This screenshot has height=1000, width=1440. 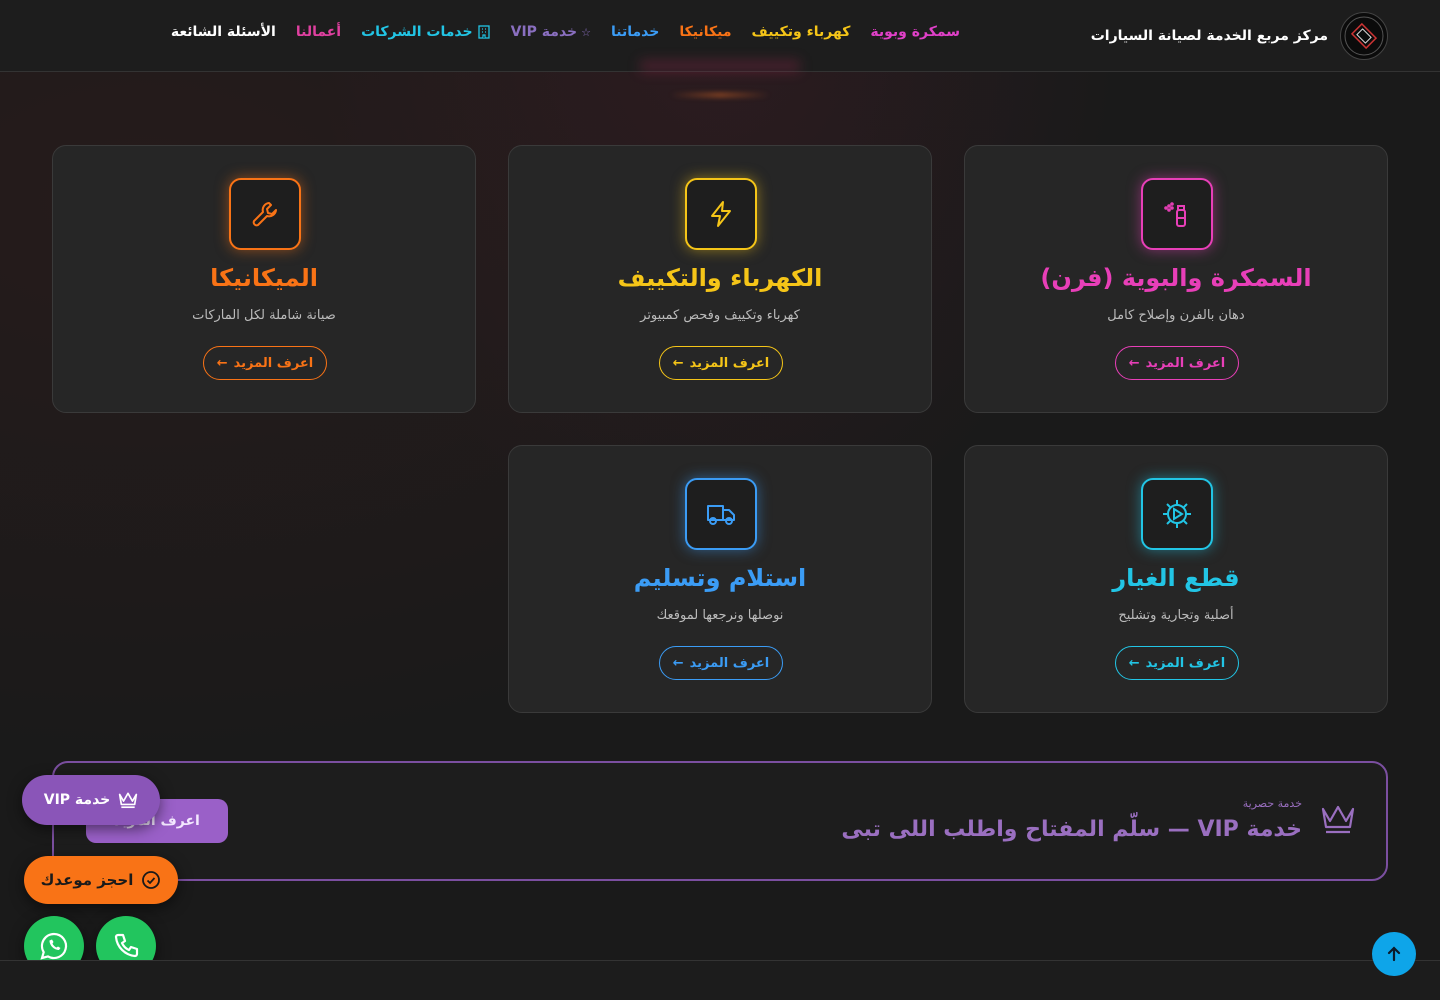 I want to click on truck-icon, so click(x=721, y=514).